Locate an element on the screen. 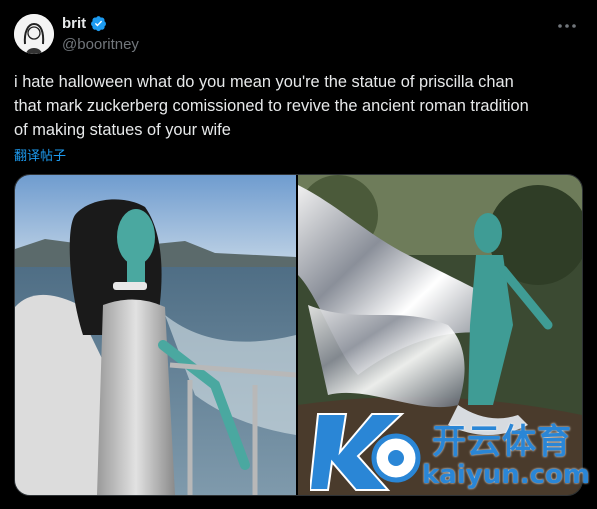 The image size is (597, 509). avatar is located at coordinates (34, 34).